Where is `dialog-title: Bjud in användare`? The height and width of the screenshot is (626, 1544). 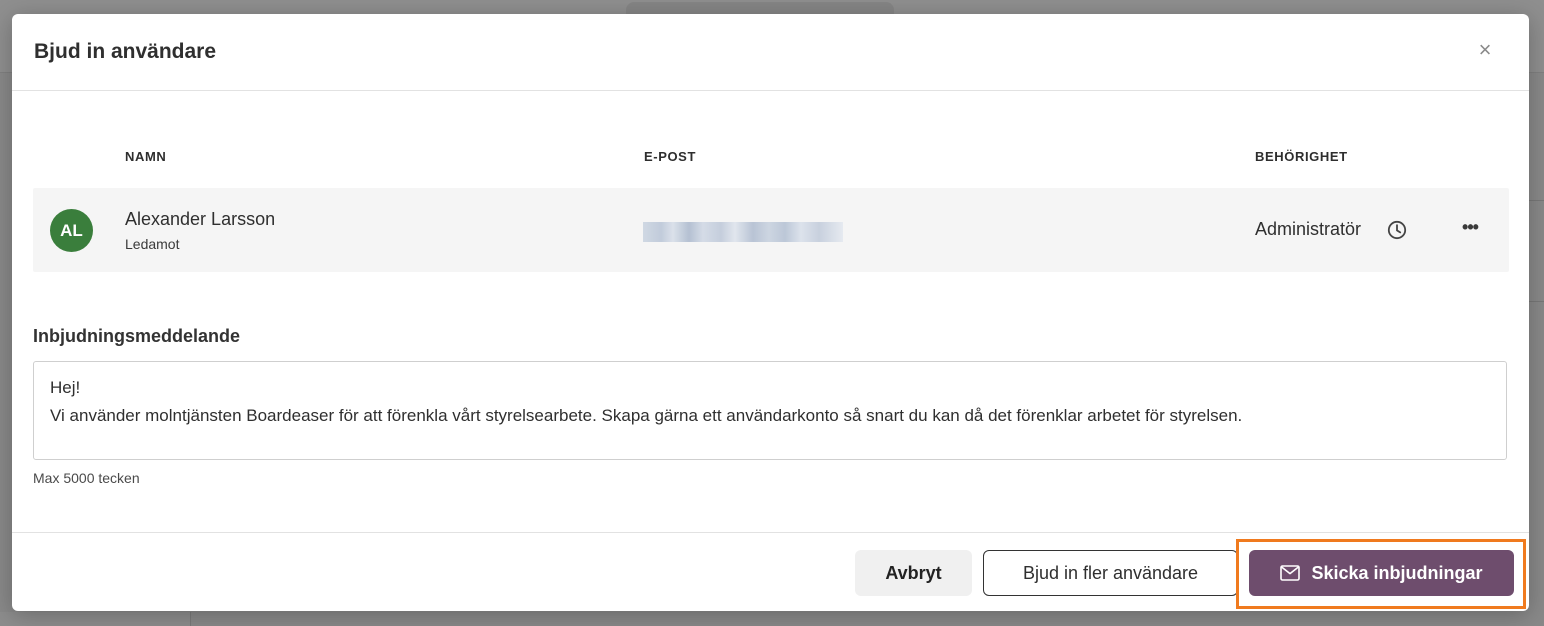
dialog-title: Bjud in användare is located at coordinates (125, 51).